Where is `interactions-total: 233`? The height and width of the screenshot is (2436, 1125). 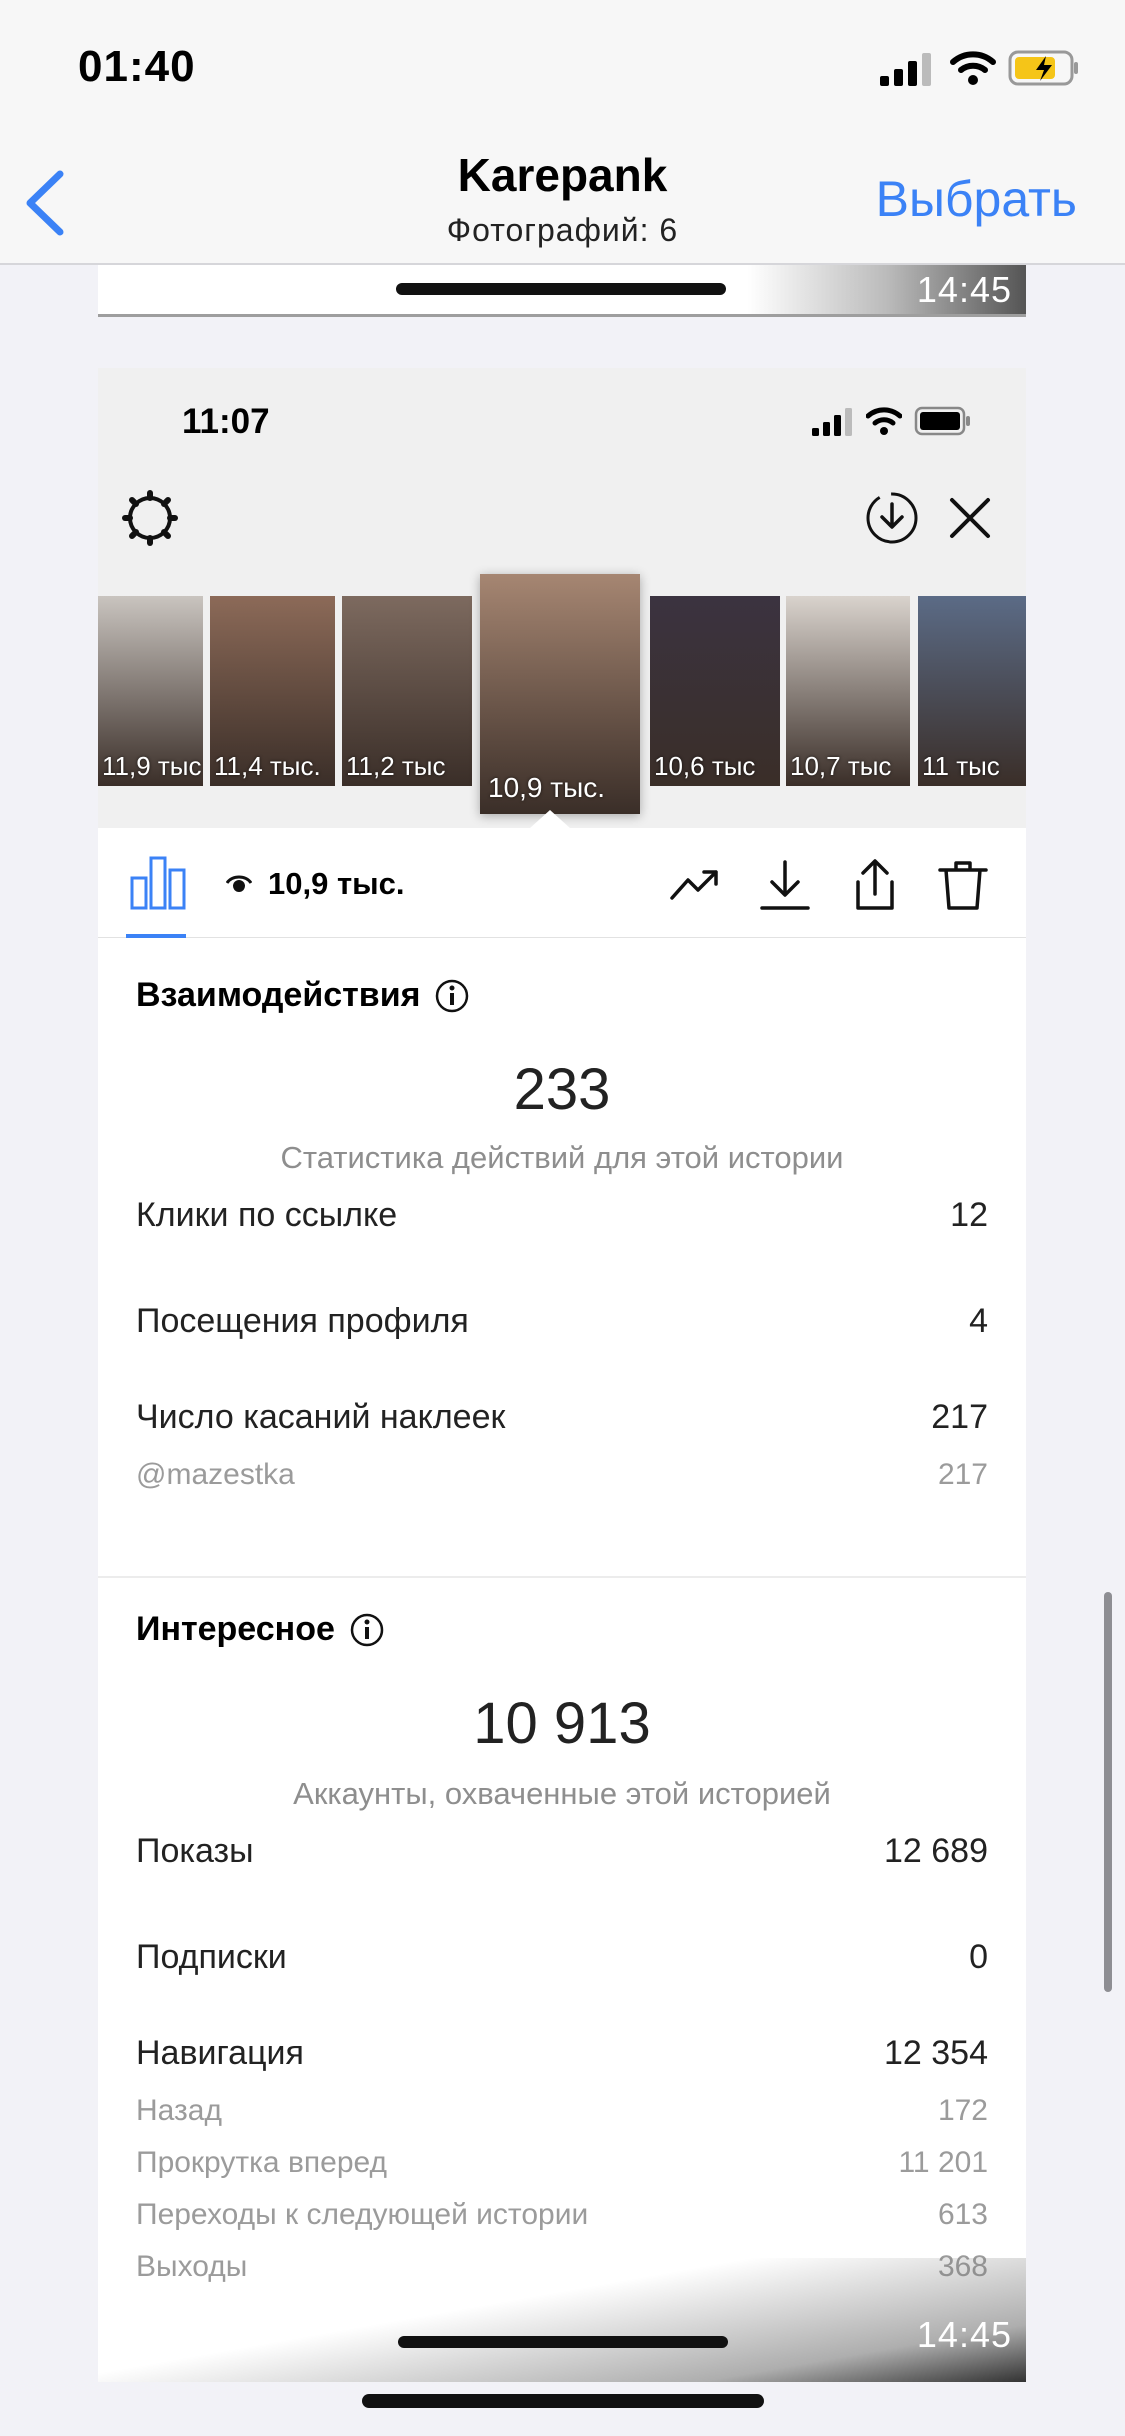
interactions-total: 233 is located at coordinates (562, 1089).